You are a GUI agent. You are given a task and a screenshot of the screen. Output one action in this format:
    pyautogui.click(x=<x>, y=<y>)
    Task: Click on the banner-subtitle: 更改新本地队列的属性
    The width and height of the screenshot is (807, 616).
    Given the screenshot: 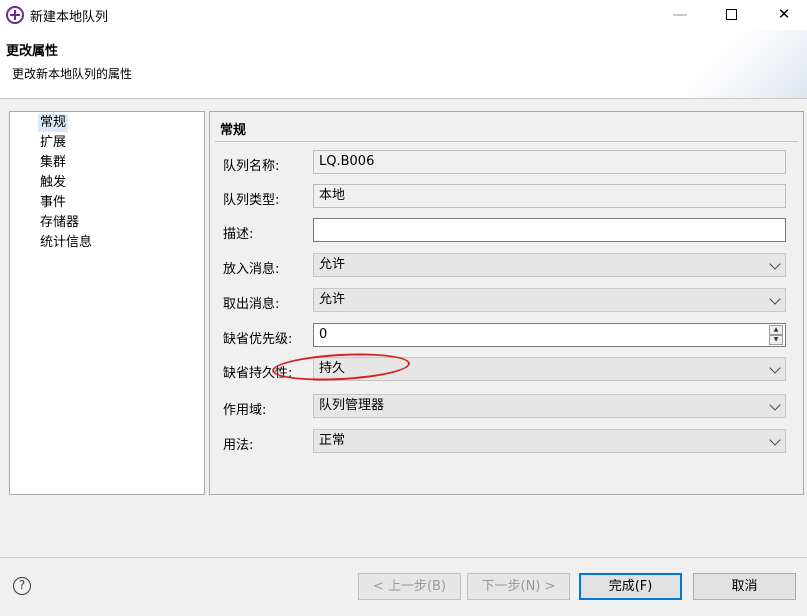 What is the action you would take?
    pyautogui.click(x=72, y=74)
    